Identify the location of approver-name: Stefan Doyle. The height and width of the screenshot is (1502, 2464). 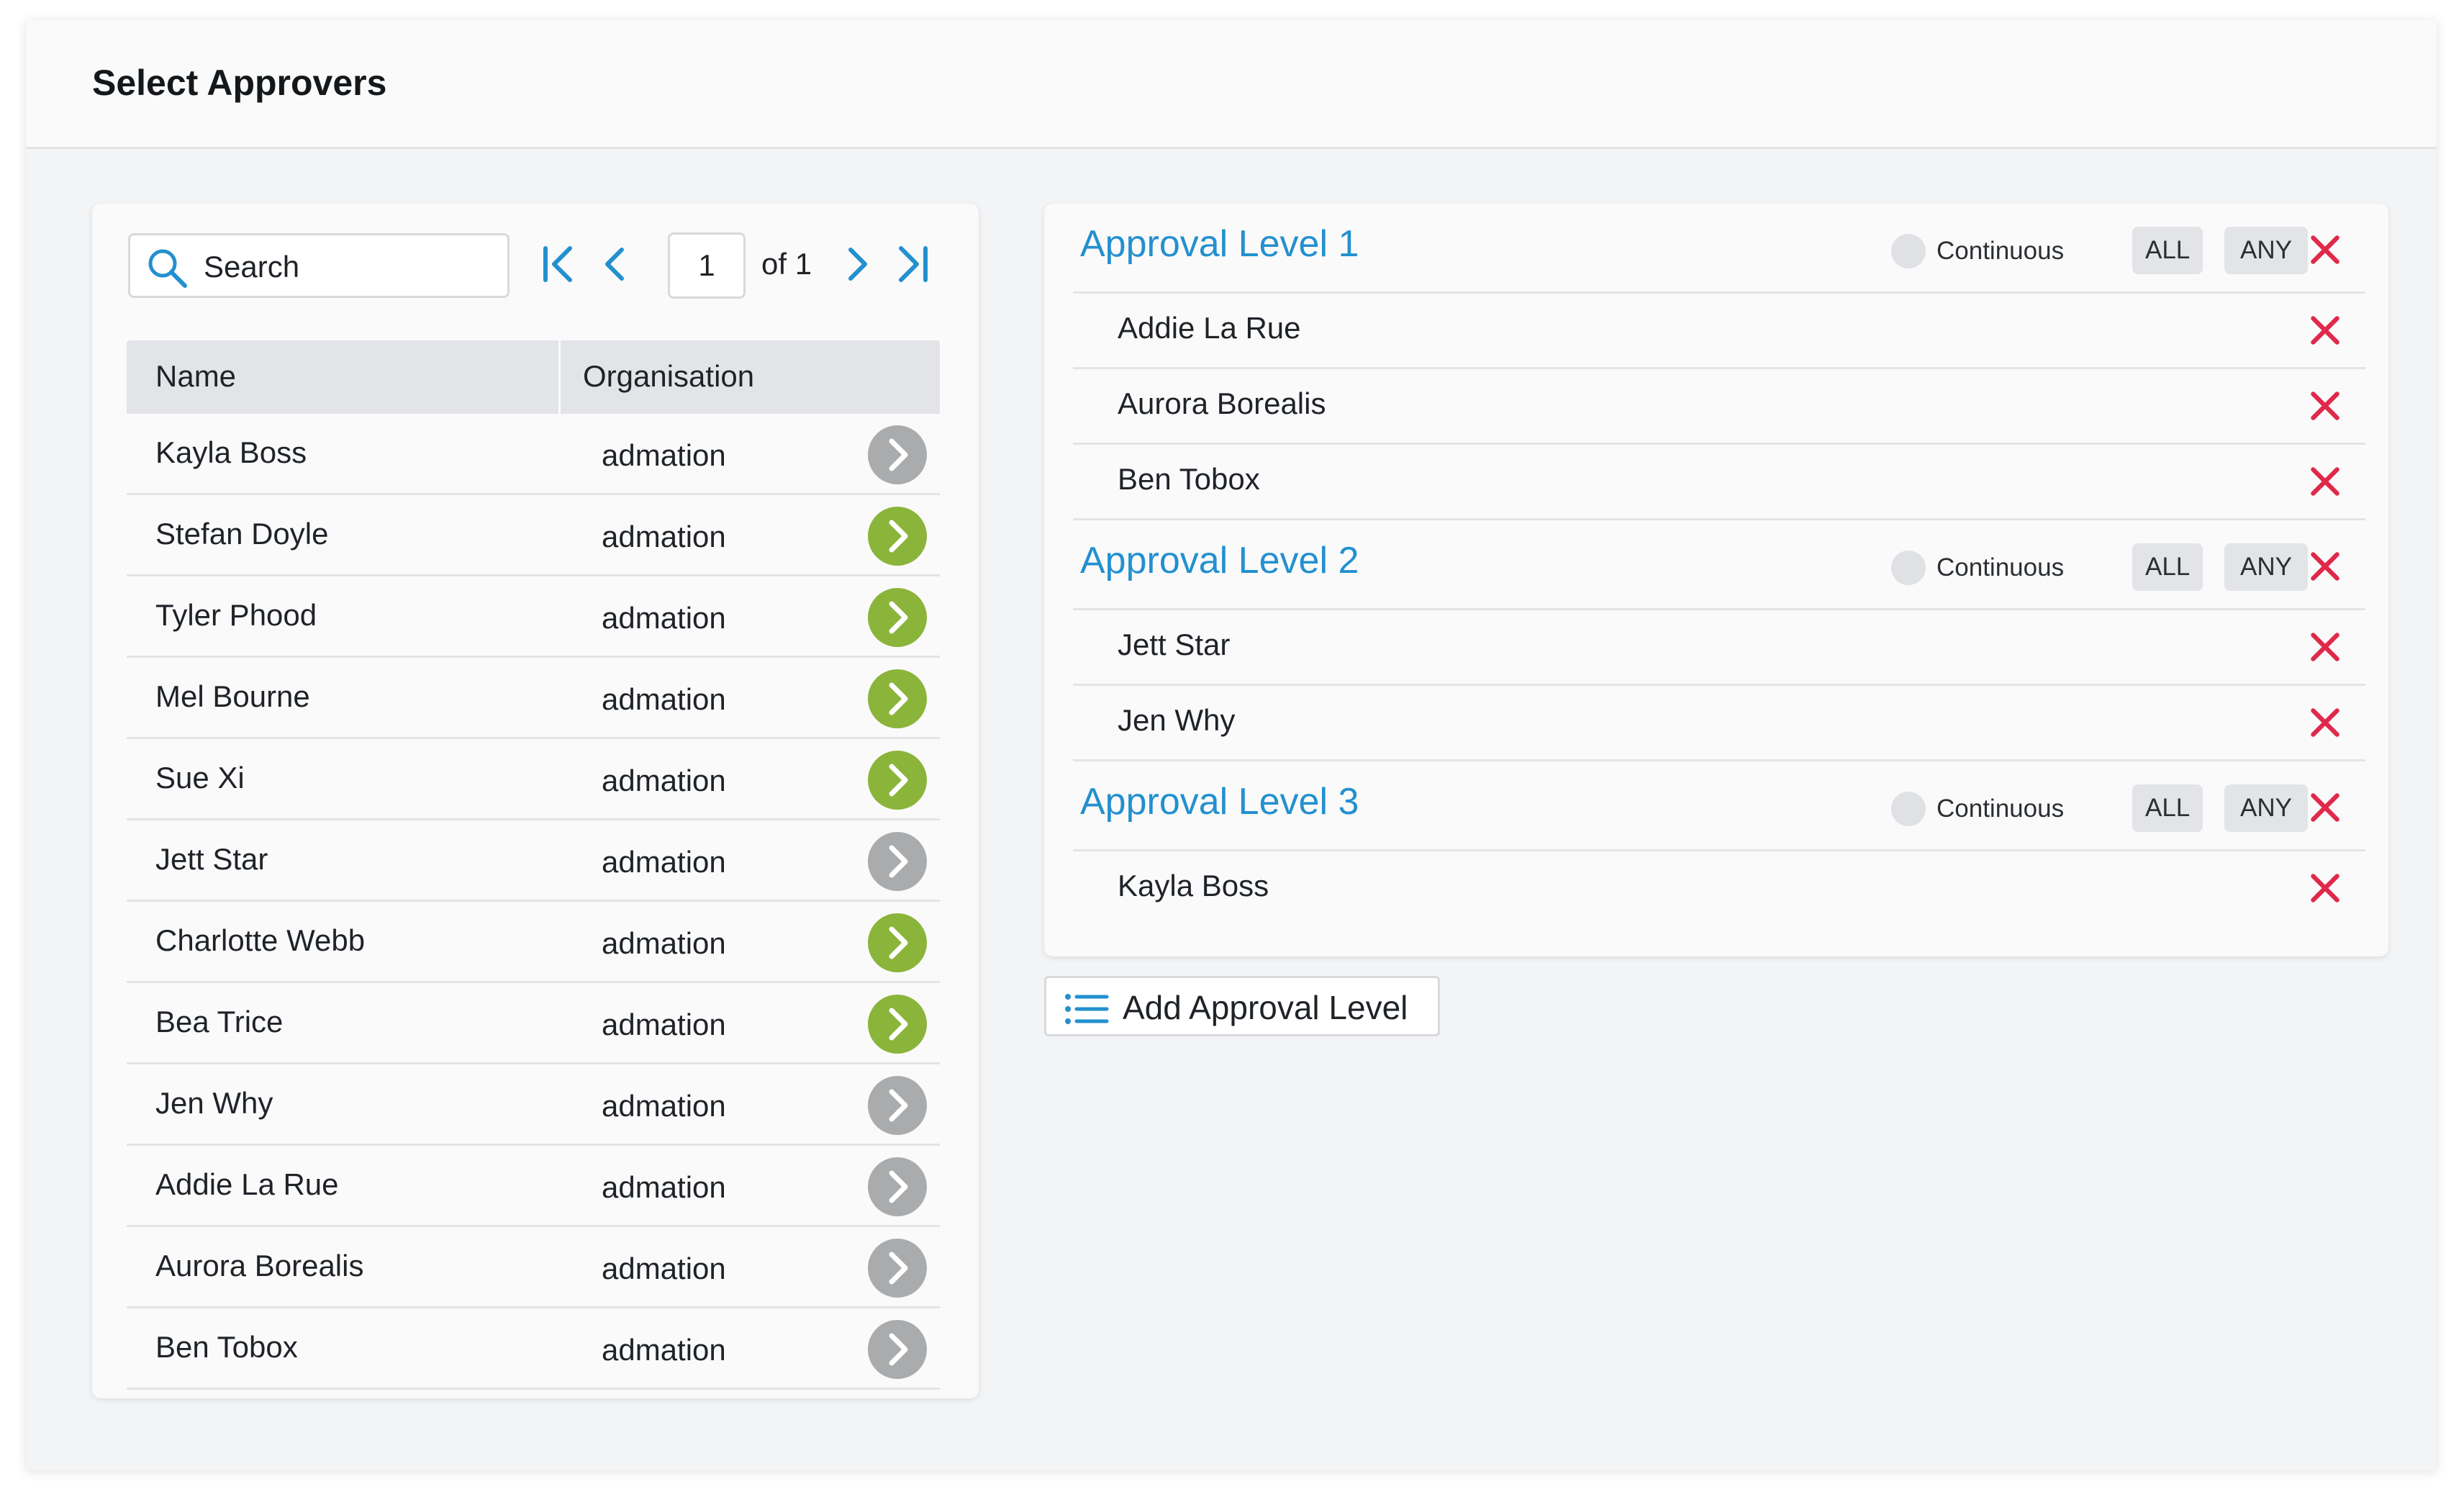
(242, 534).